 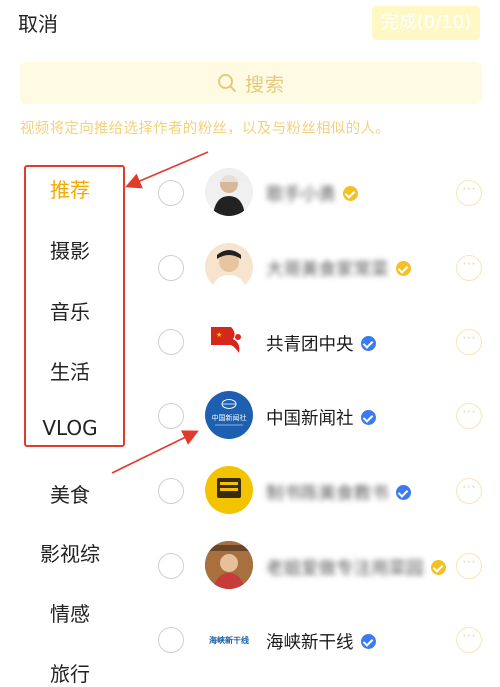 I want to click on avatar-logo-text: 中国新闻社, so click(x=229, y=417).